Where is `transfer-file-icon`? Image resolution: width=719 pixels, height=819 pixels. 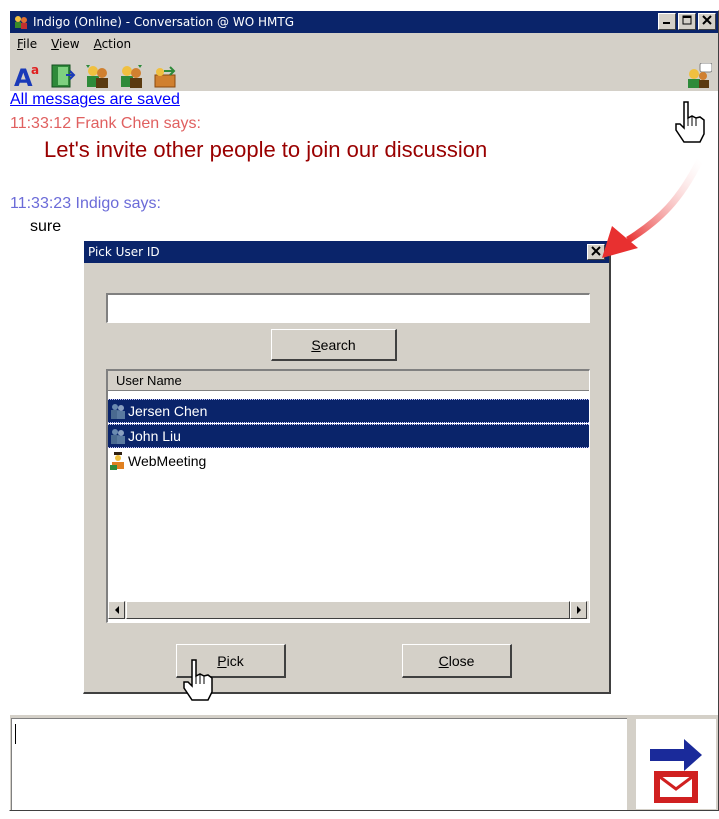
transfer-file-icon is located at coordinates (165, 77).